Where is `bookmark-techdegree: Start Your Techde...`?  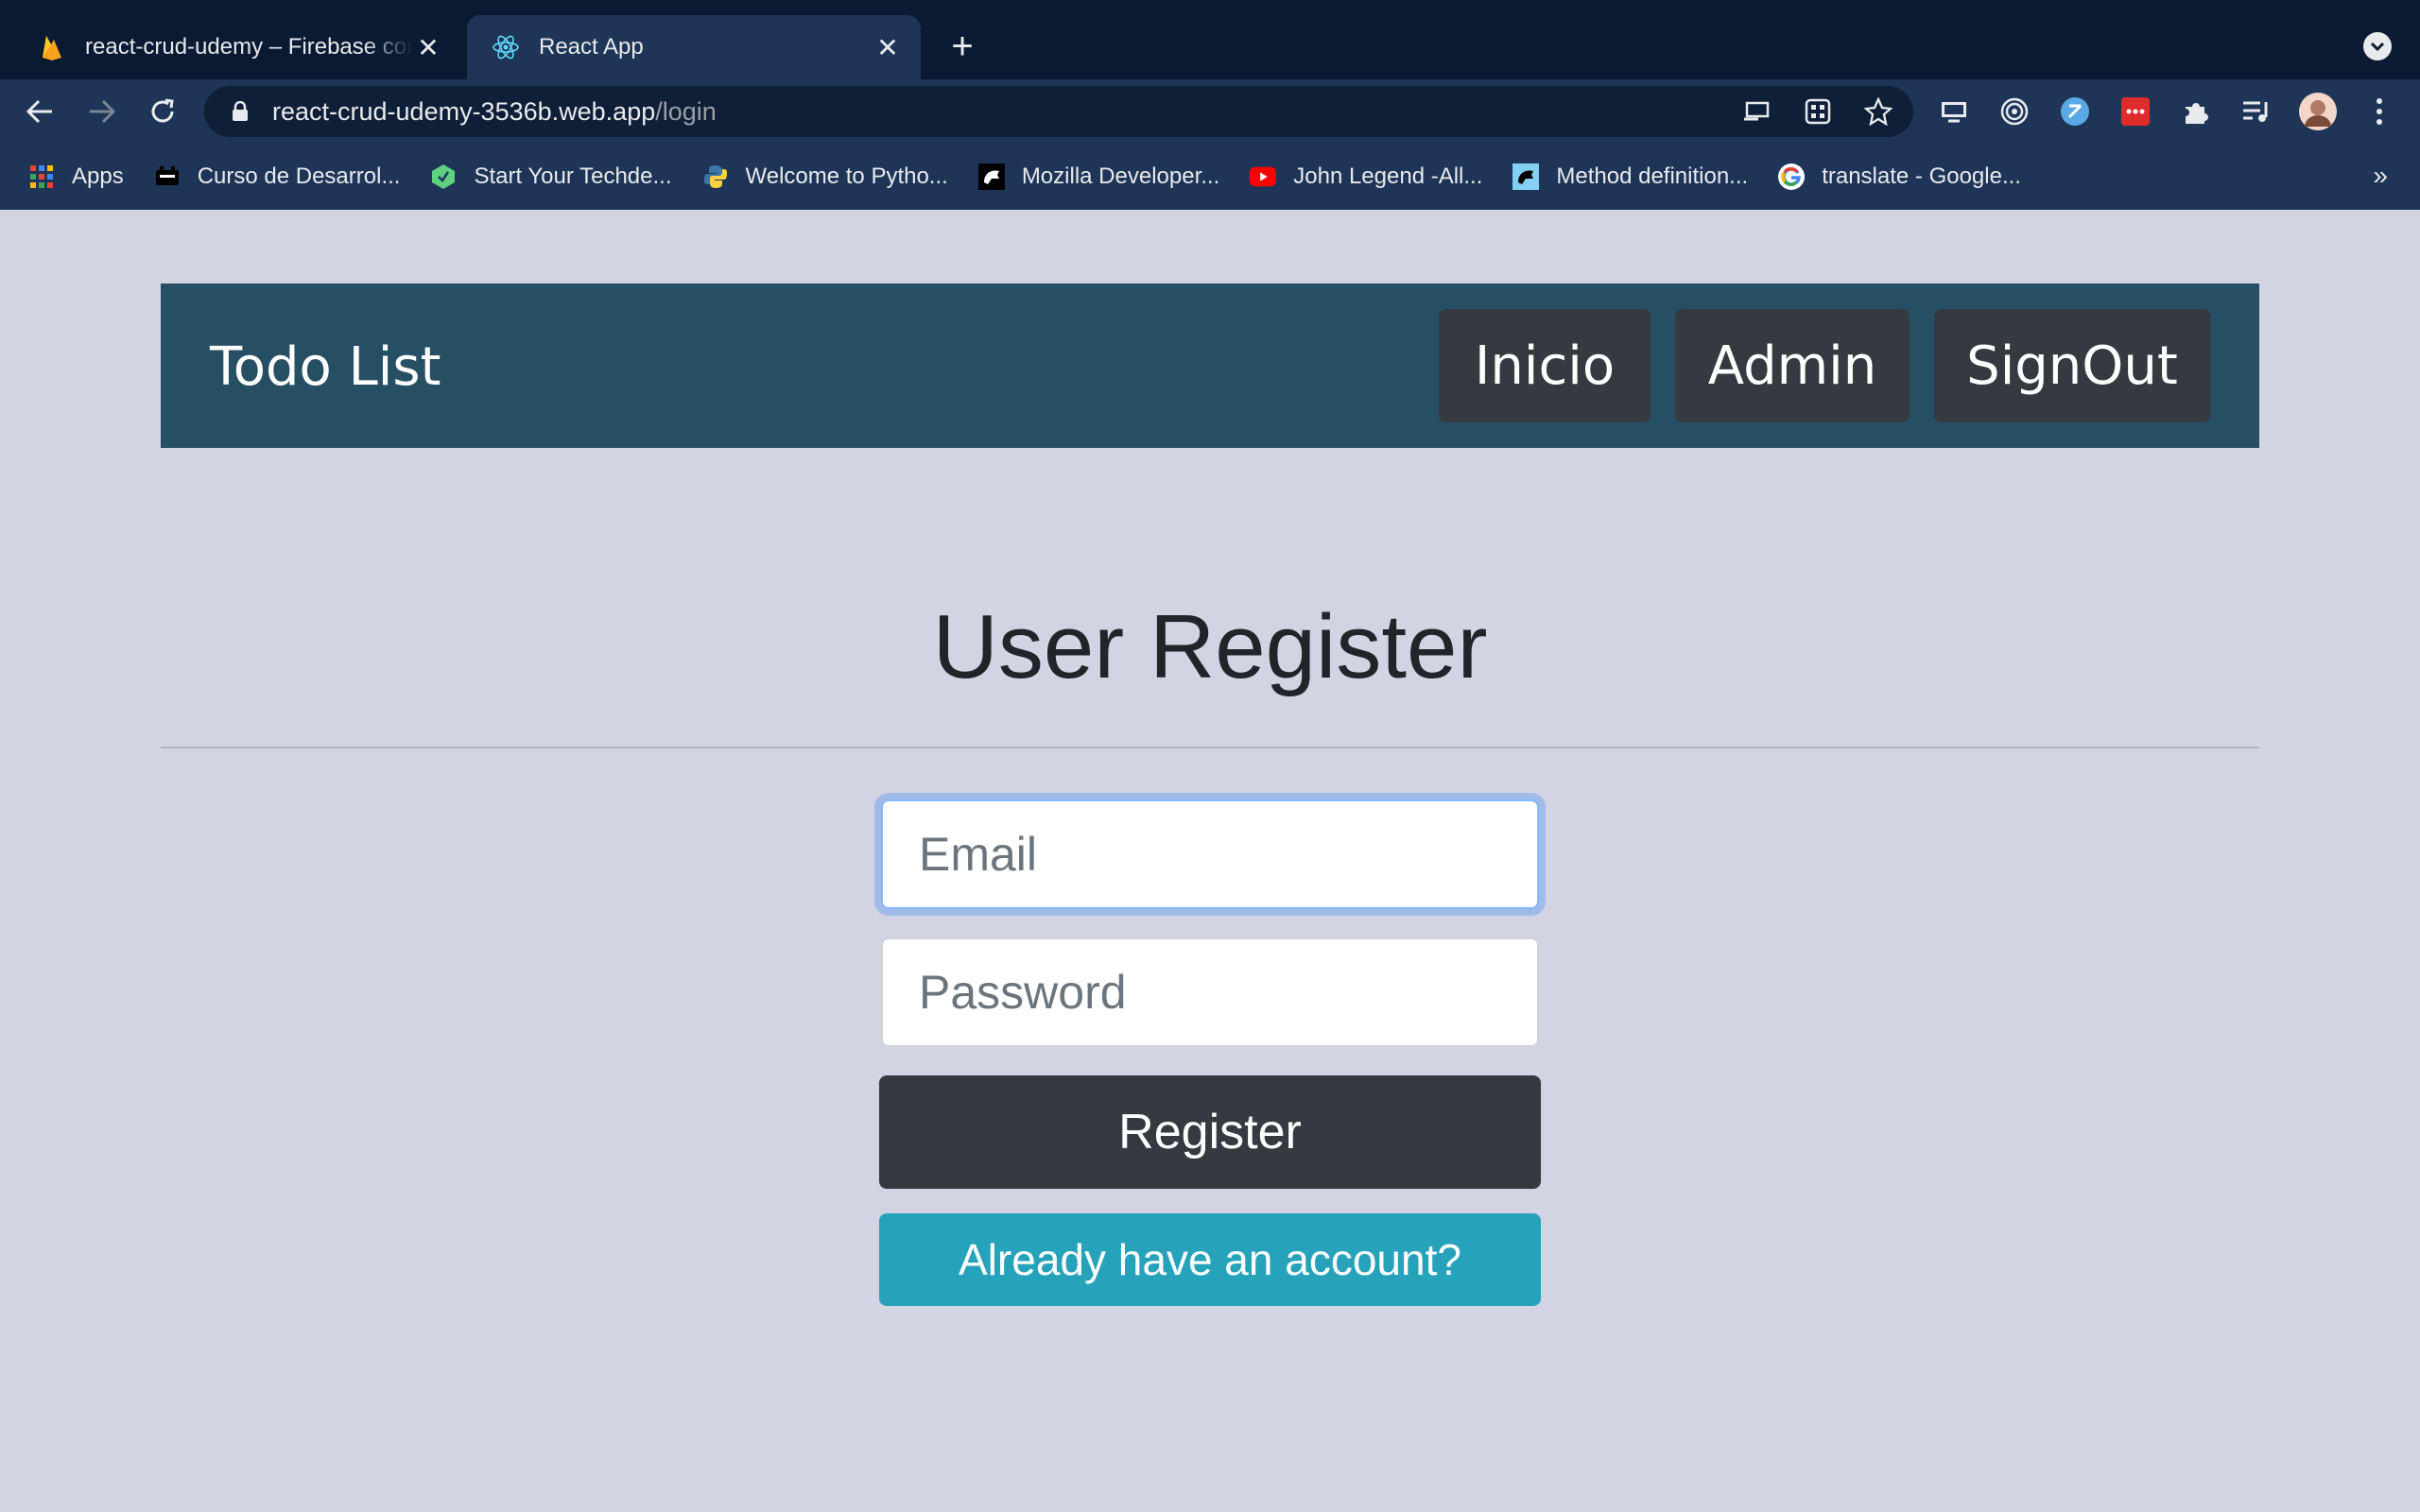
bookmark-techdegree: Start Your Techde... is located at coordinates (551, 176).